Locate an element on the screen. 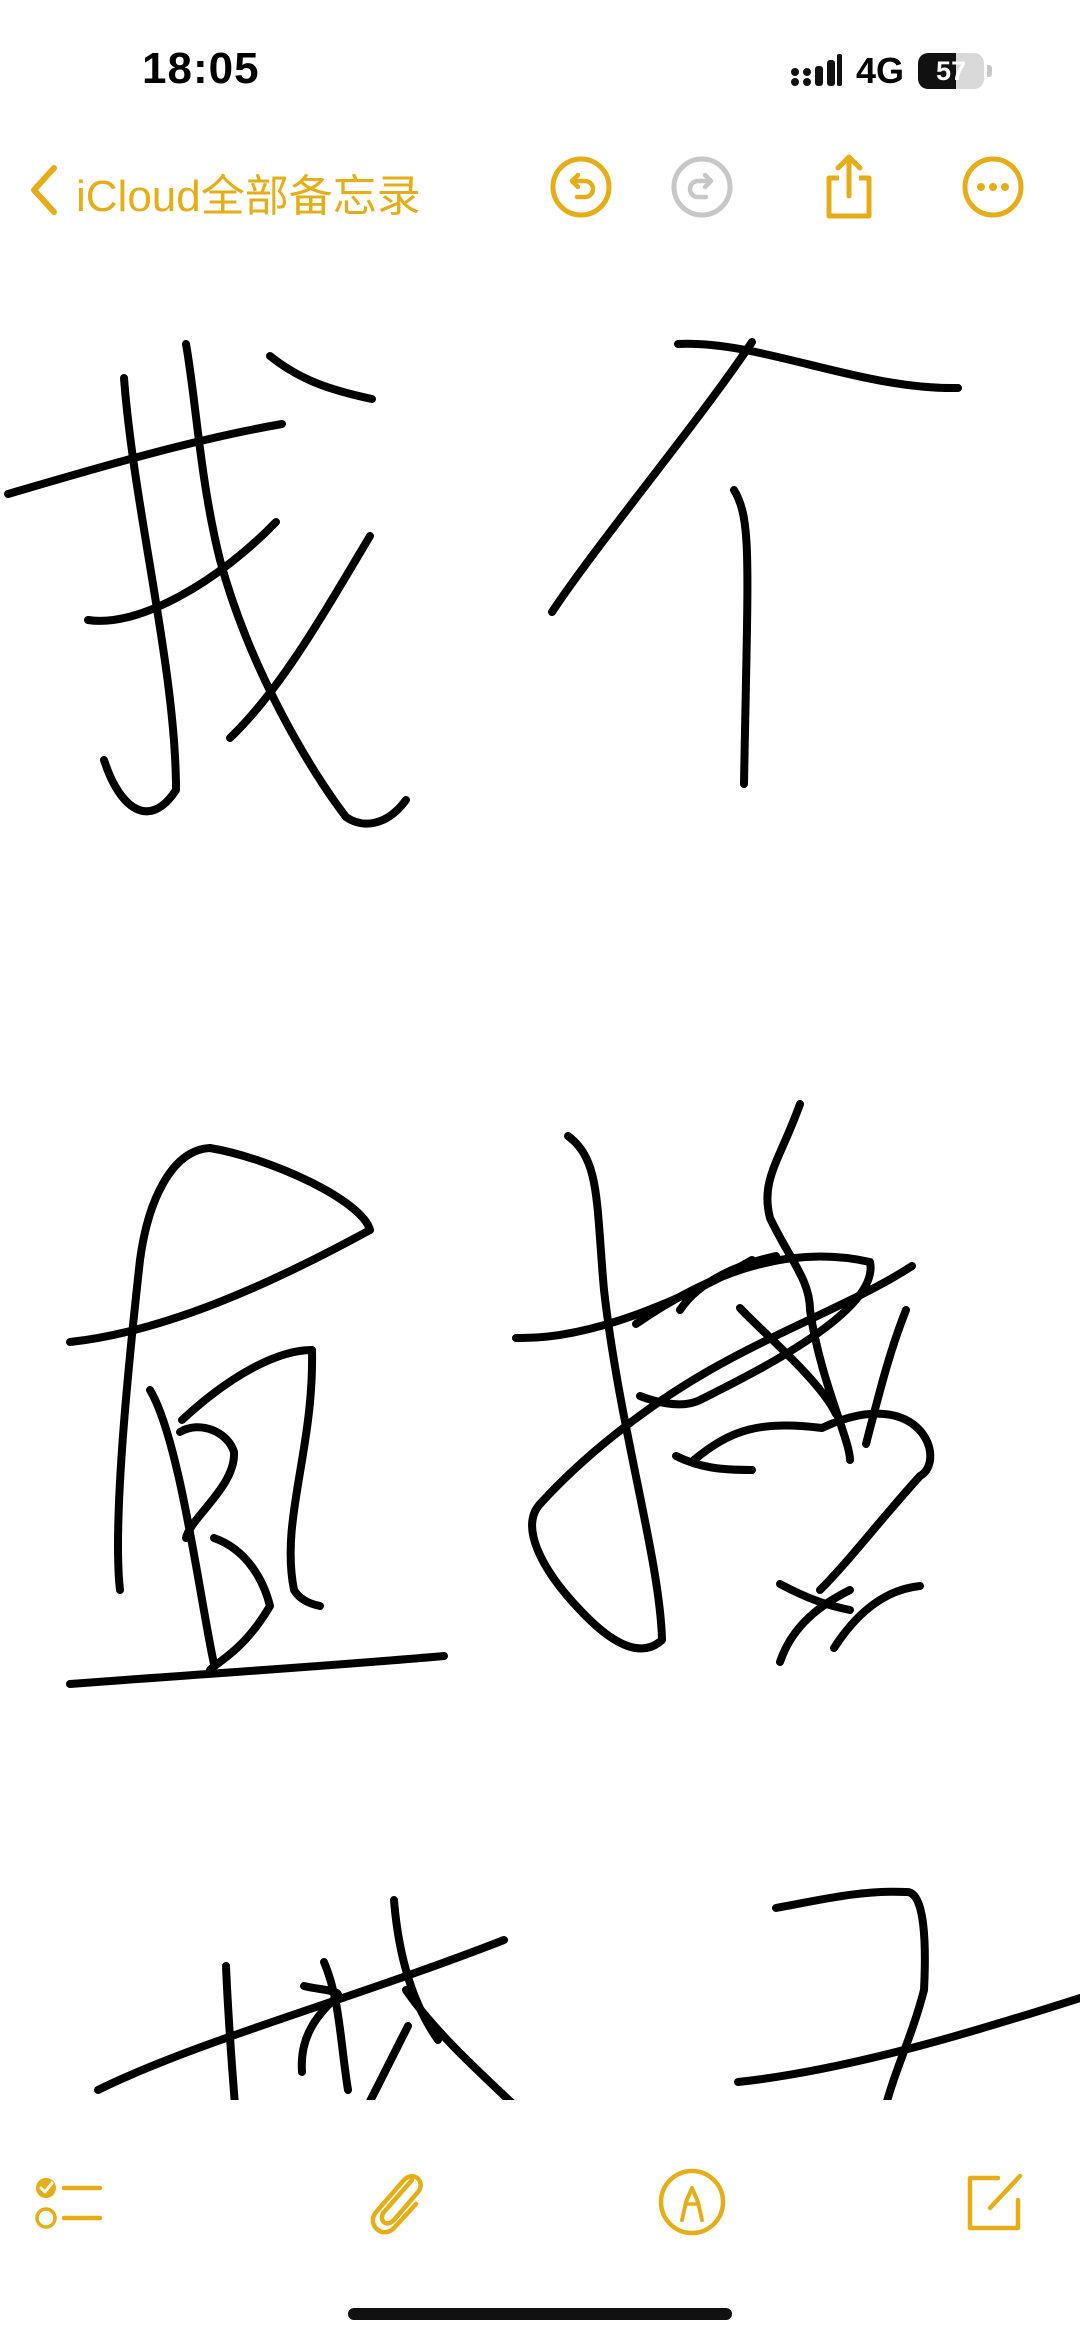  share-button is located at coordinates (849, 189).